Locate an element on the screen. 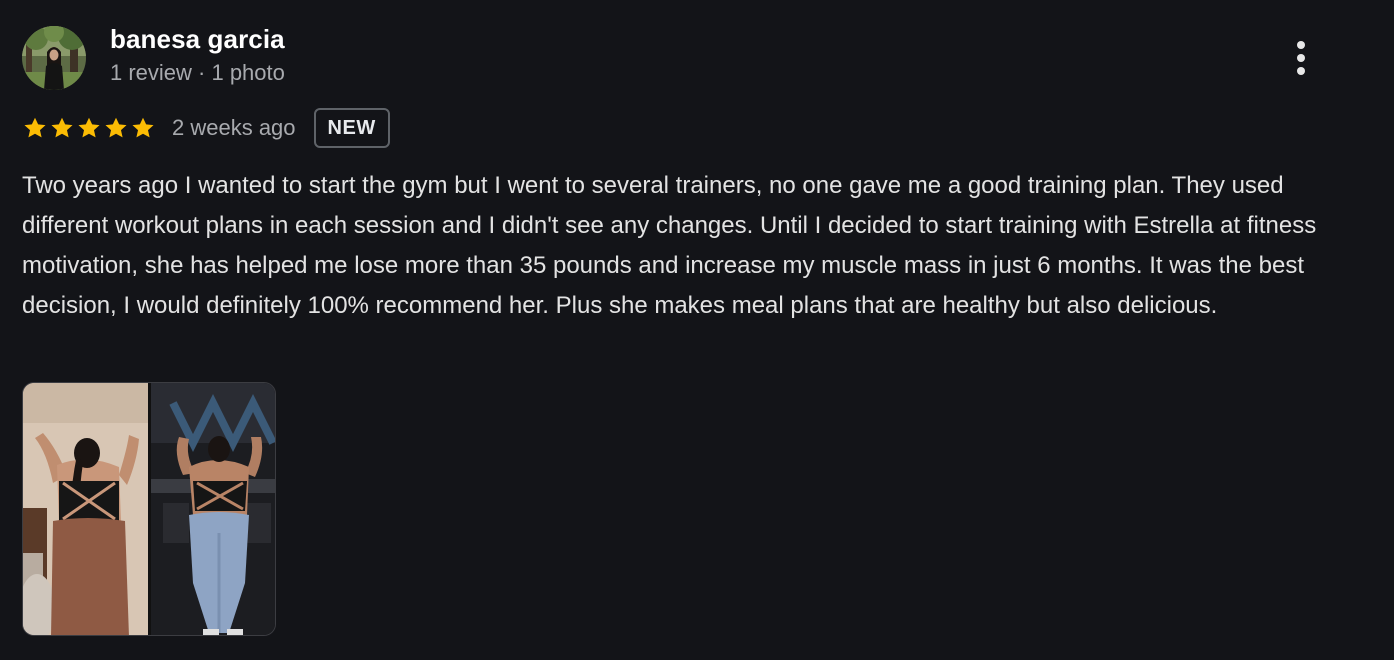 This screenshot has height=660, width=1394. avatar-image is located at coordinates (54, 58).